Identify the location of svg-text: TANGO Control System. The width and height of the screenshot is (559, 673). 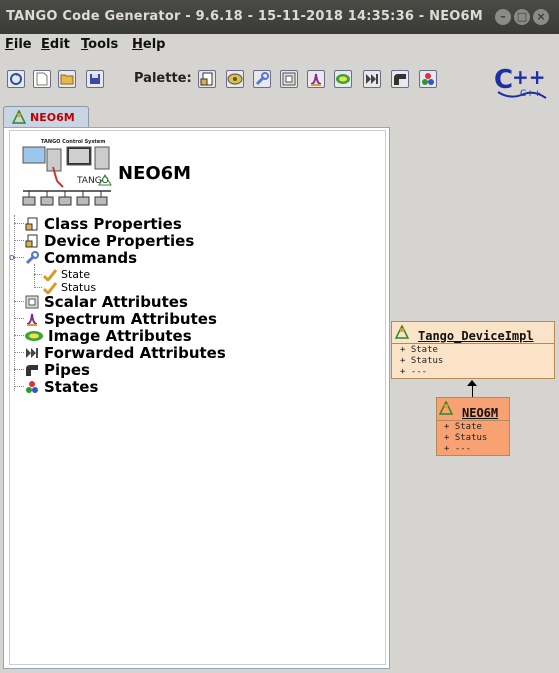
(73, 142).